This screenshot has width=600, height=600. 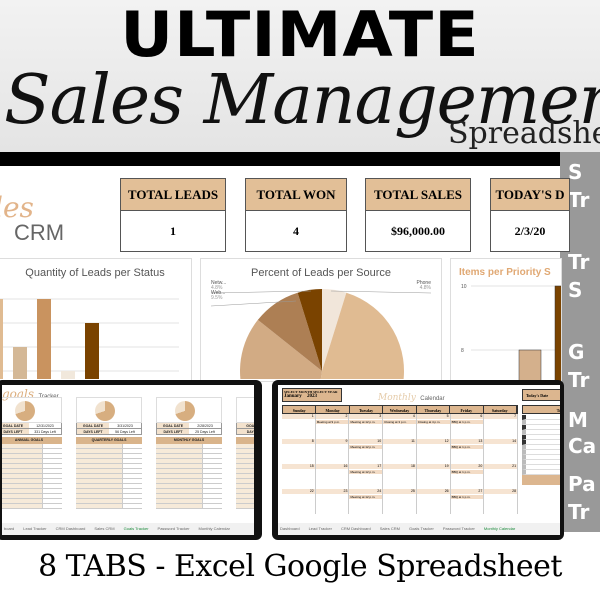 What do you see at coordinates (299, 476) in the screenshot?
I see `calendar-day: 15` at bounding box center [299, 476].